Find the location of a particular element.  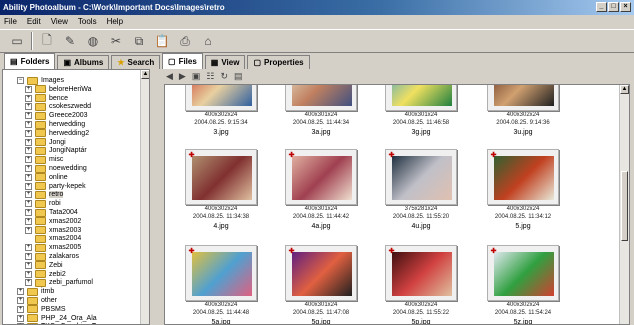

tab-folders: ▤ Folders is located at coordinates (30, 61).